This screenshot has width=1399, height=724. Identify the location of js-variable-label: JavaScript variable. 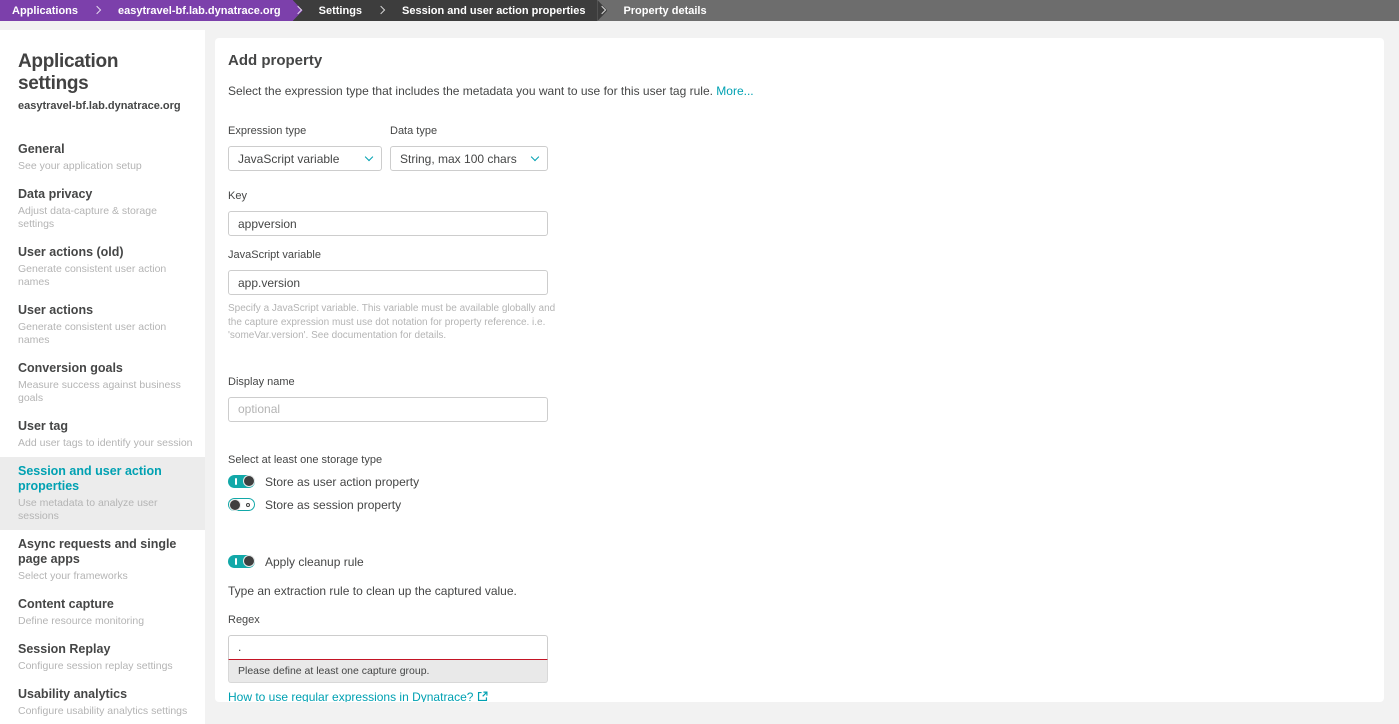
(274, 255).